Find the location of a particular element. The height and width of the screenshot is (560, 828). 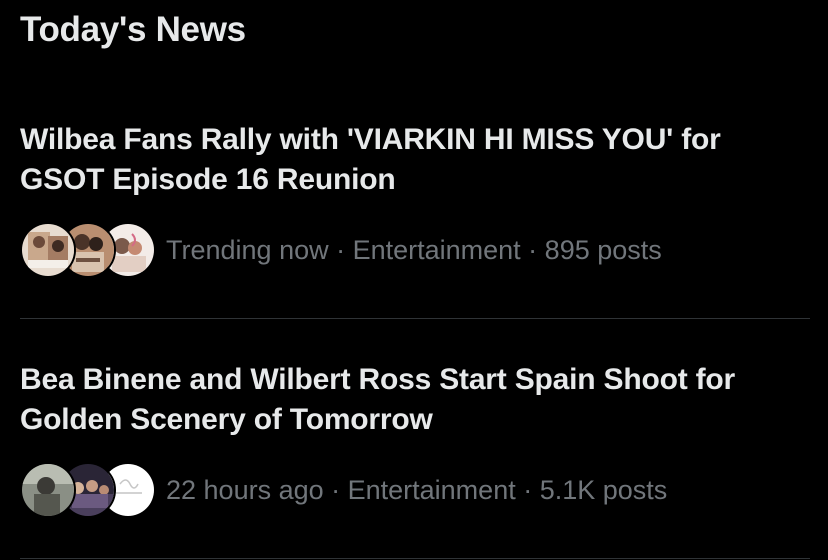

section-title: Today's News is located at coordinates (133, 29).